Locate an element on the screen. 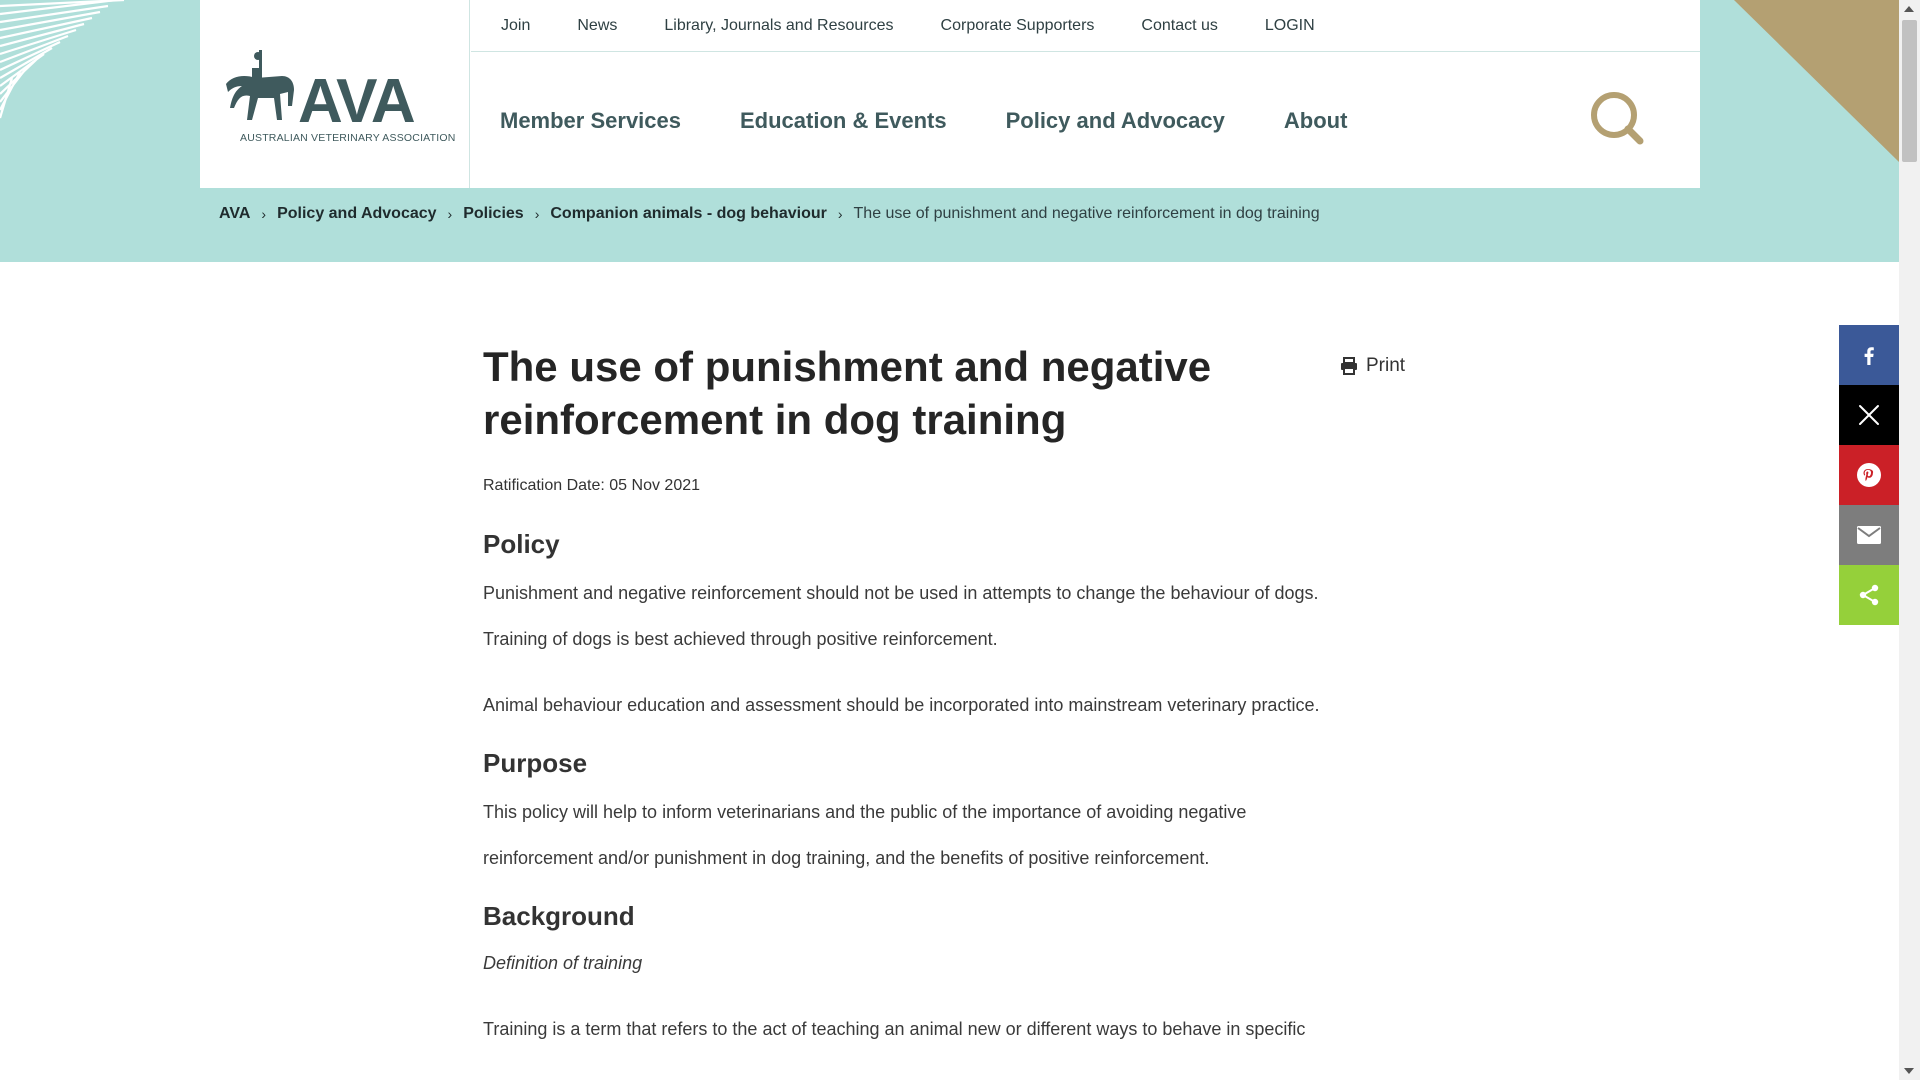 This screenshot has height=1080, width=1920. scroll-up-arrow-icon is located at coordinates (1909, 9).